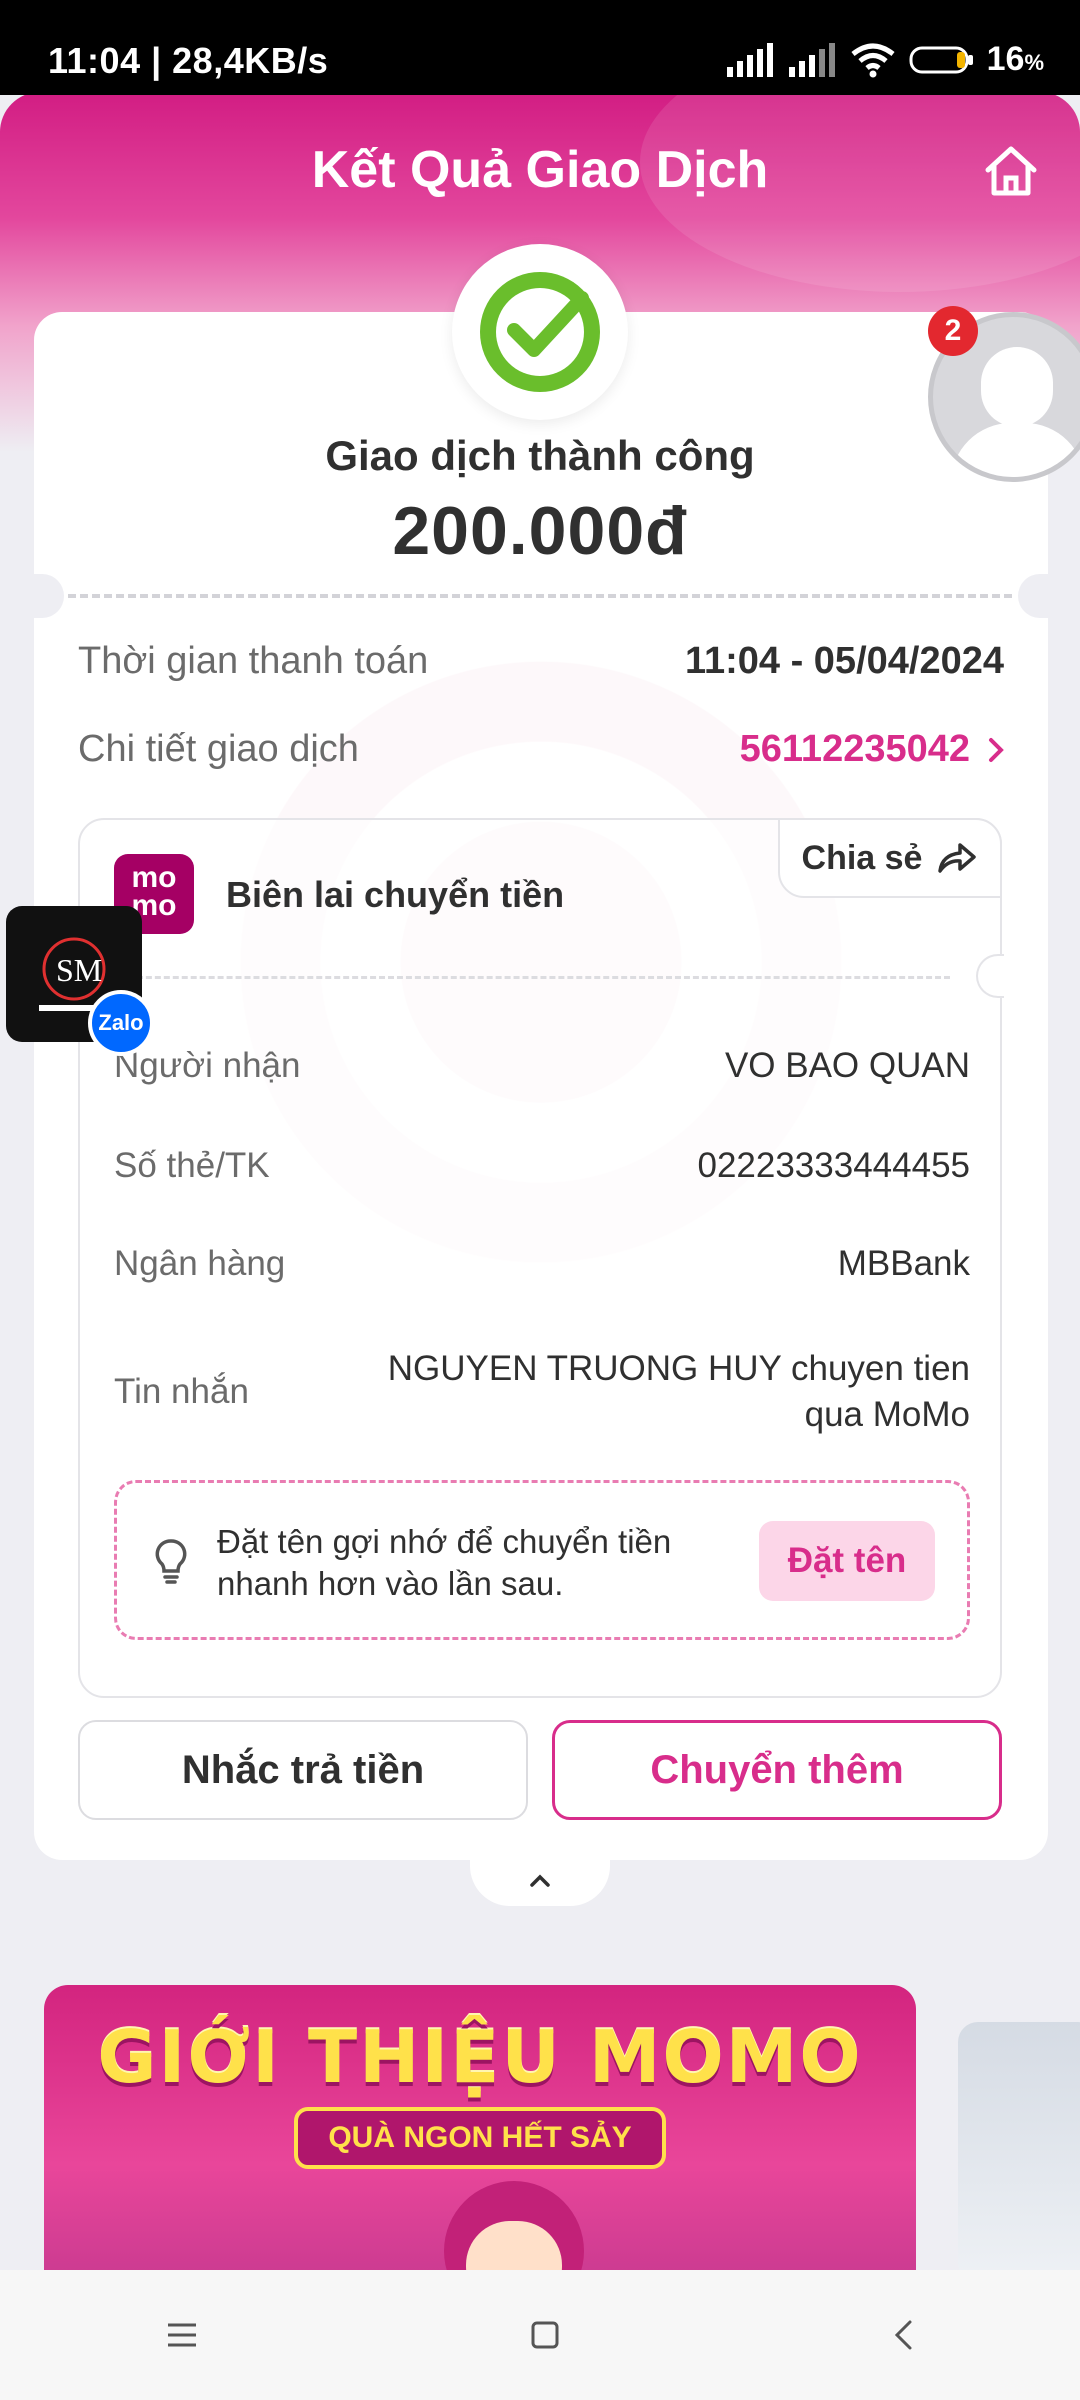  What do you see at coordinates (303, 1770) in the screenshot?
I see `remind-payment-button: Nhắc trả tiền` at bounding box center [303, 1770].